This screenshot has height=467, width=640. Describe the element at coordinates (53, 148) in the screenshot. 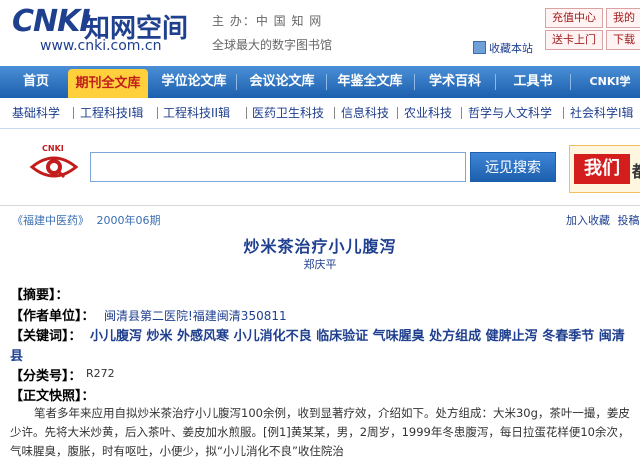

I see `svg-text: CNKI` at that location.